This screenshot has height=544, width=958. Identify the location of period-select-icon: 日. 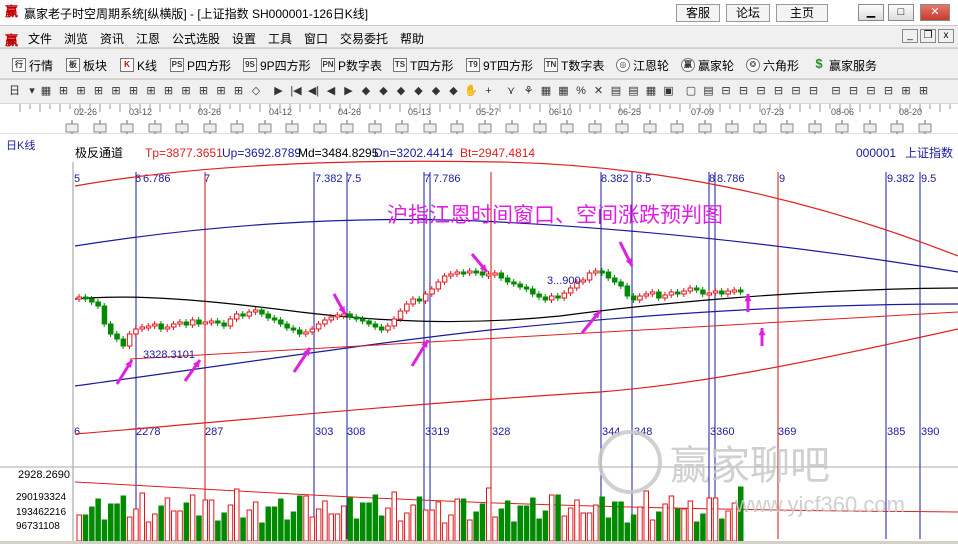
(14, 91).